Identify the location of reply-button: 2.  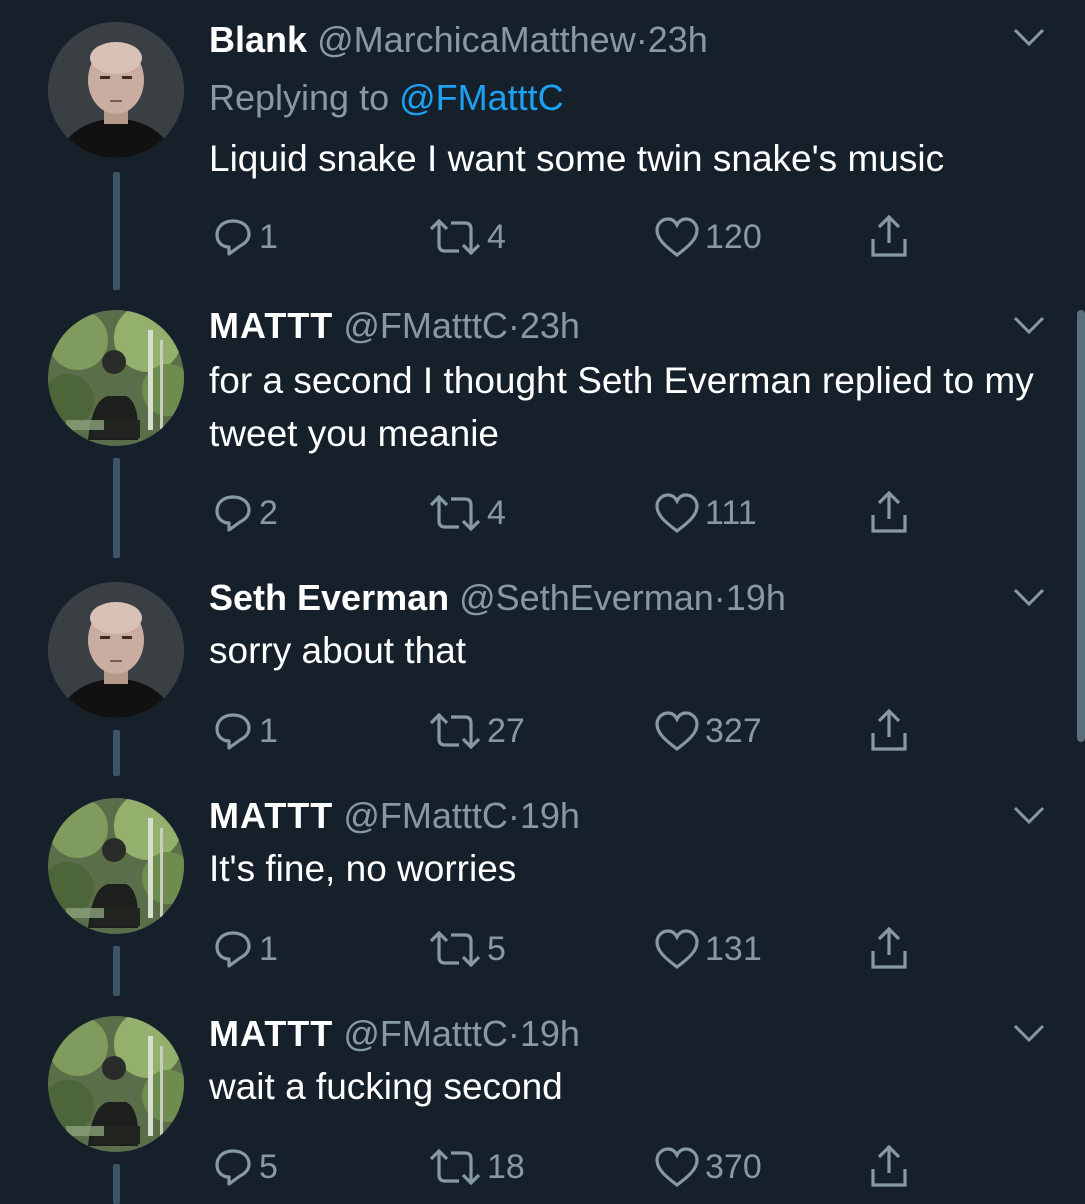
(244, 513).